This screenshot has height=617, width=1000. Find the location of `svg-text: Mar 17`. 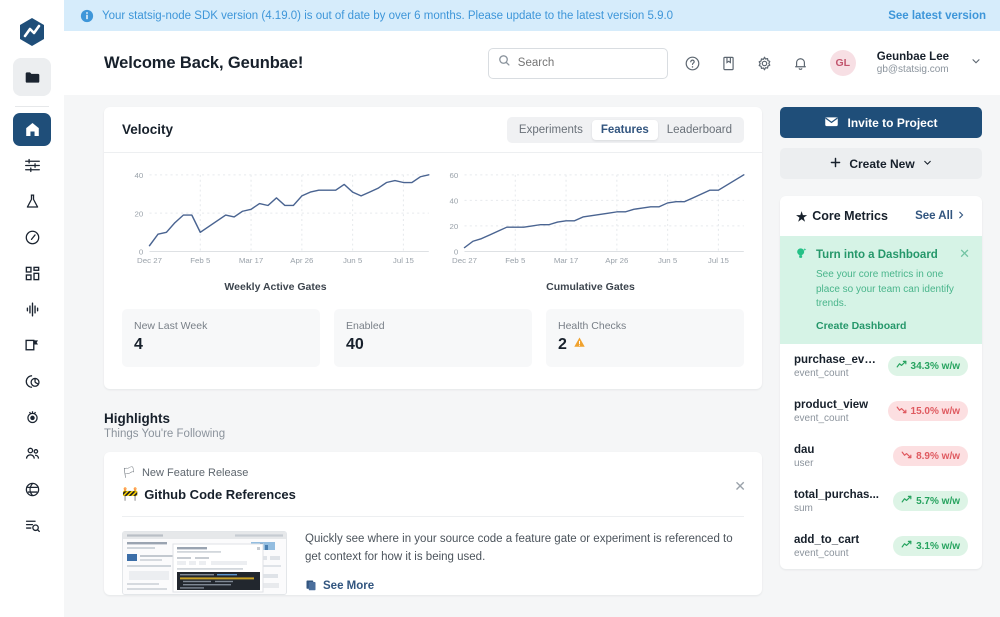

svg-text: Mar 17 is located at coordinates (566, 260).